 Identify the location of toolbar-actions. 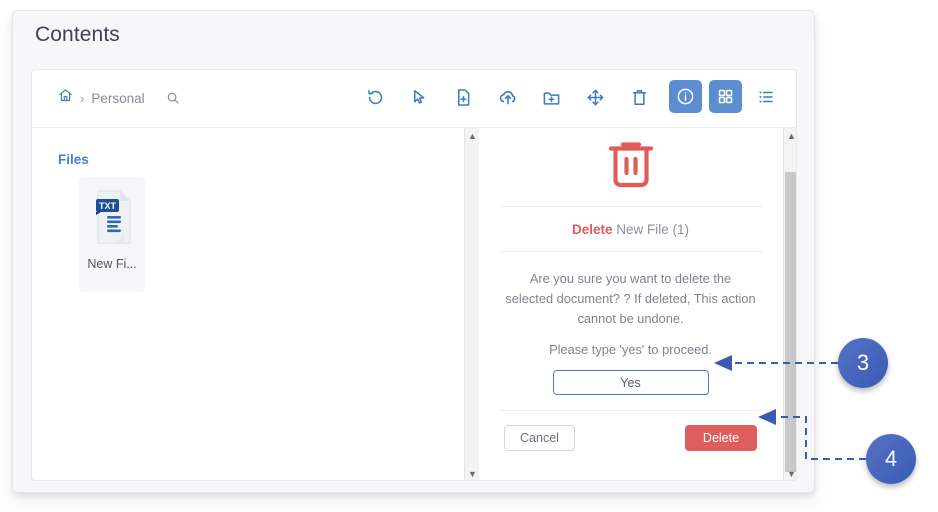
(507, 97).